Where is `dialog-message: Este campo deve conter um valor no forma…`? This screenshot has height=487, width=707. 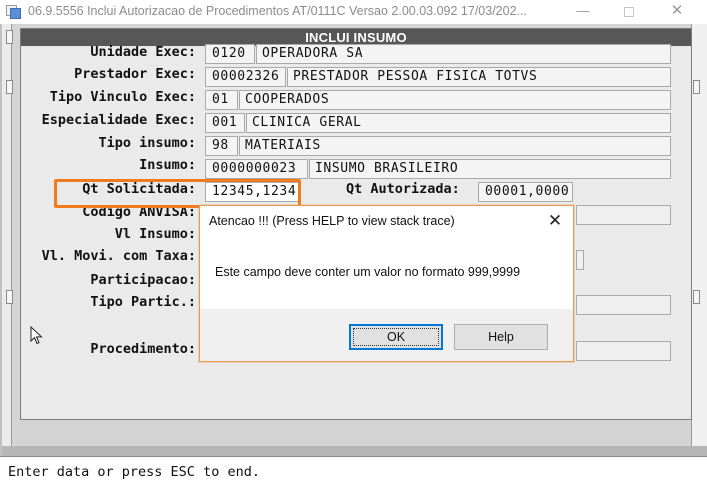 dialog-message: Este campo deve conter um valor no forma… is located at coordinates (368, 272).